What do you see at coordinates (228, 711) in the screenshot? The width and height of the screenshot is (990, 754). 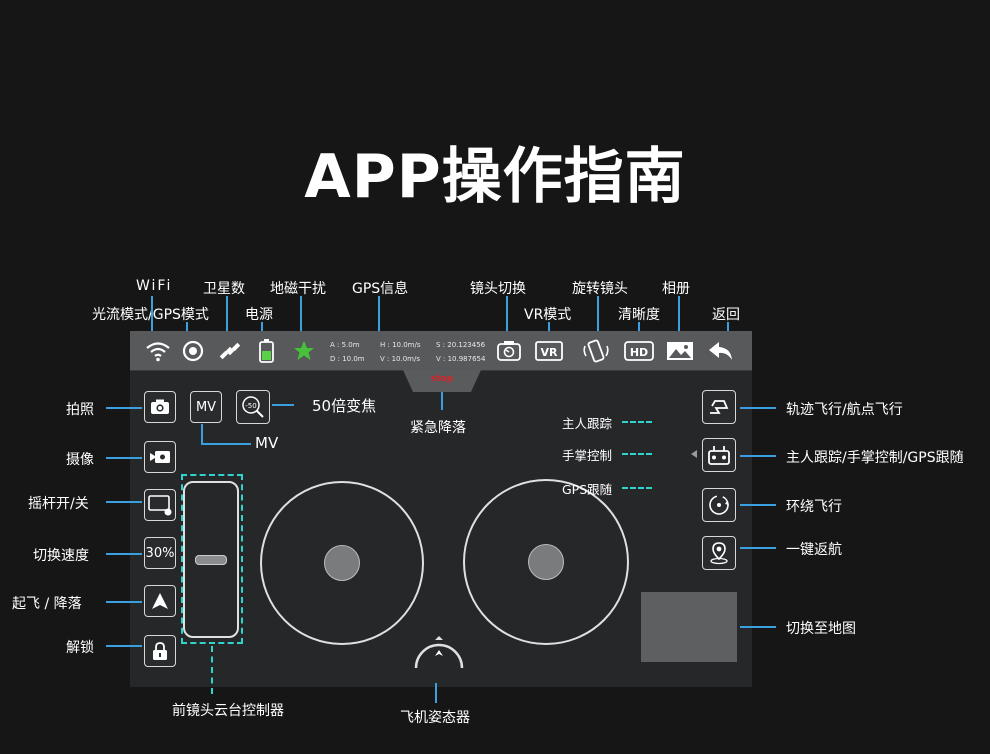 I see `label-gimbal: 前镜头云台控制器` at bounding box center [228, 711].